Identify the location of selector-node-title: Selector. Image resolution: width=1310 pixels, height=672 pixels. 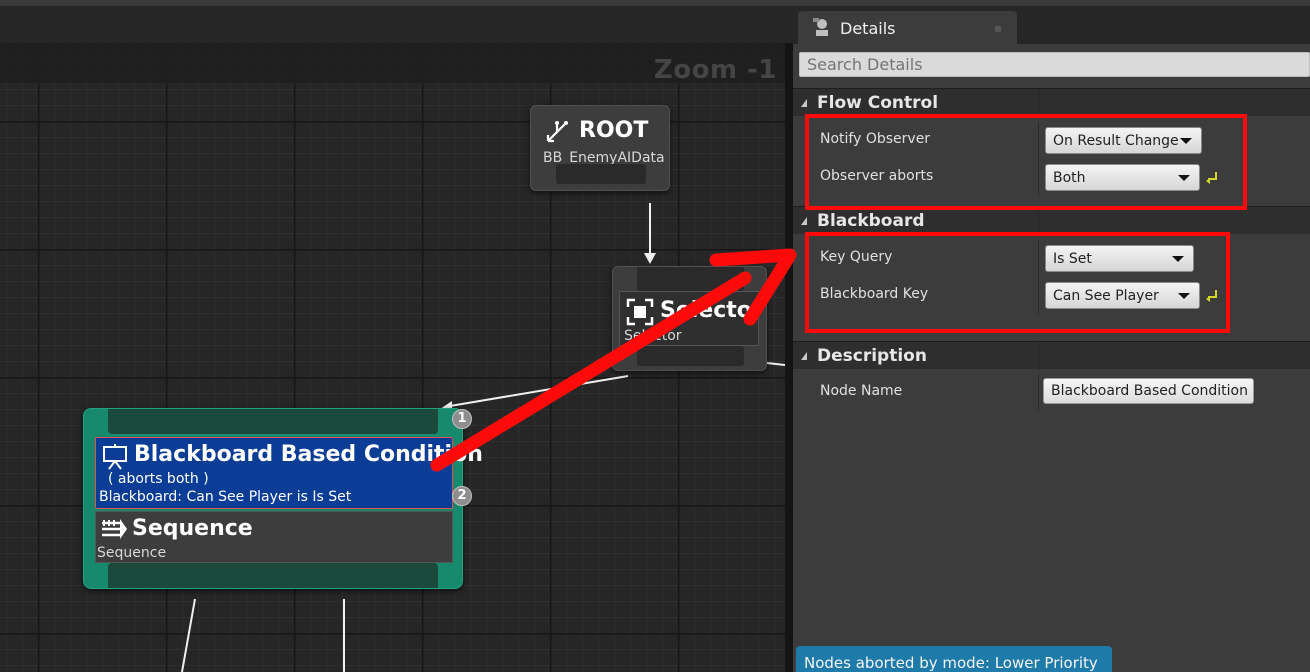
(711, 310).